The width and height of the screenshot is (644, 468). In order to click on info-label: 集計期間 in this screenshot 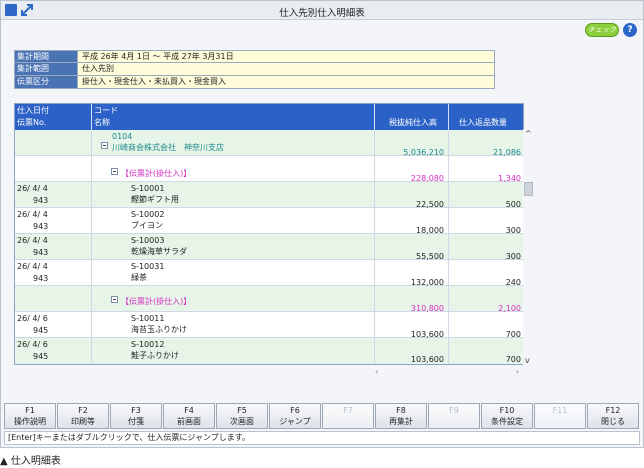, I will do `click(46, 56)`.